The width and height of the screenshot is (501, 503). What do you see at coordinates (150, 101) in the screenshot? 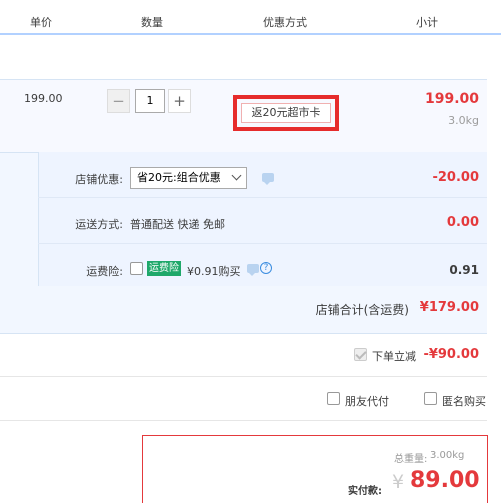
I see `quantity-input: 1` at bounding box center [150, 101].